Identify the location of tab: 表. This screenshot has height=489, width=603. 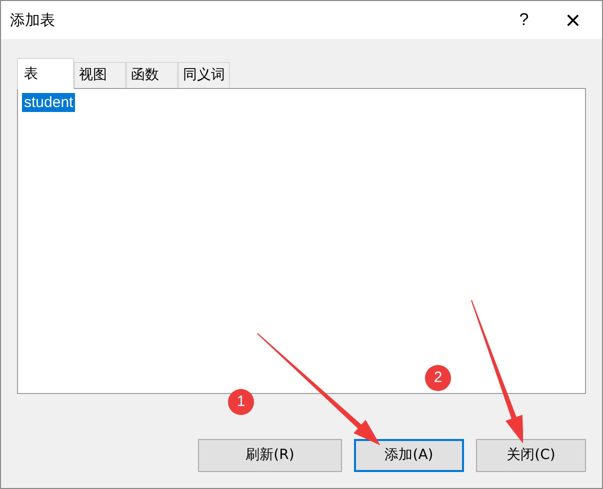
(45, 73).